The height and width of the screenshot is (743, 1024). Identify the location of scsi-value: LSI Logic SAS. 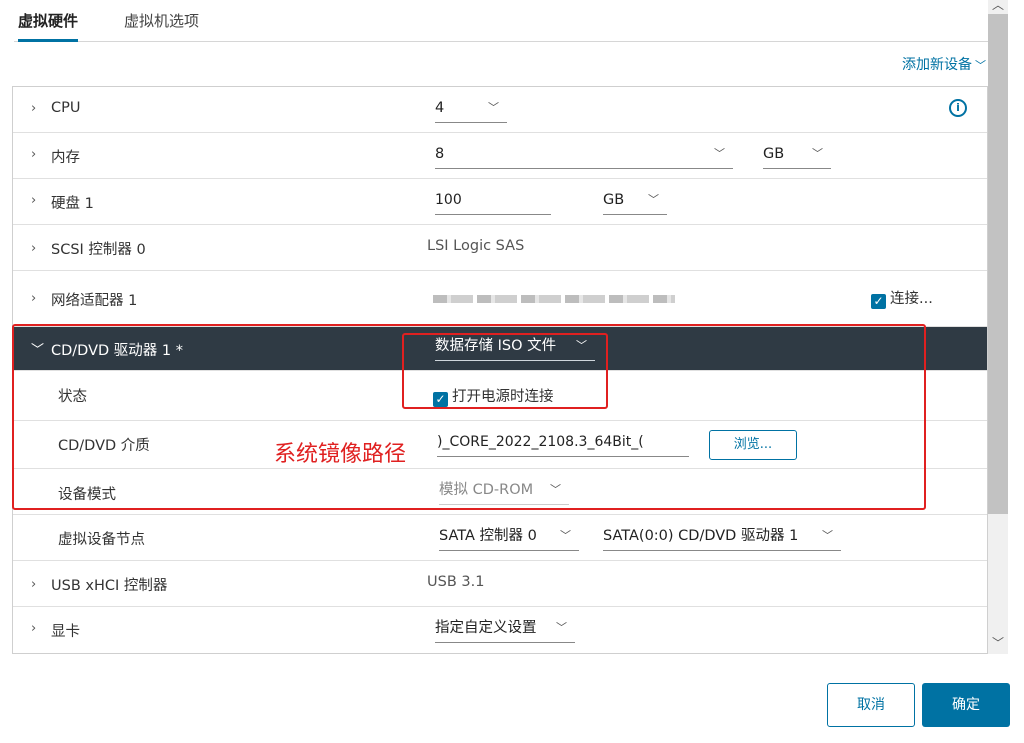
(476, 246).